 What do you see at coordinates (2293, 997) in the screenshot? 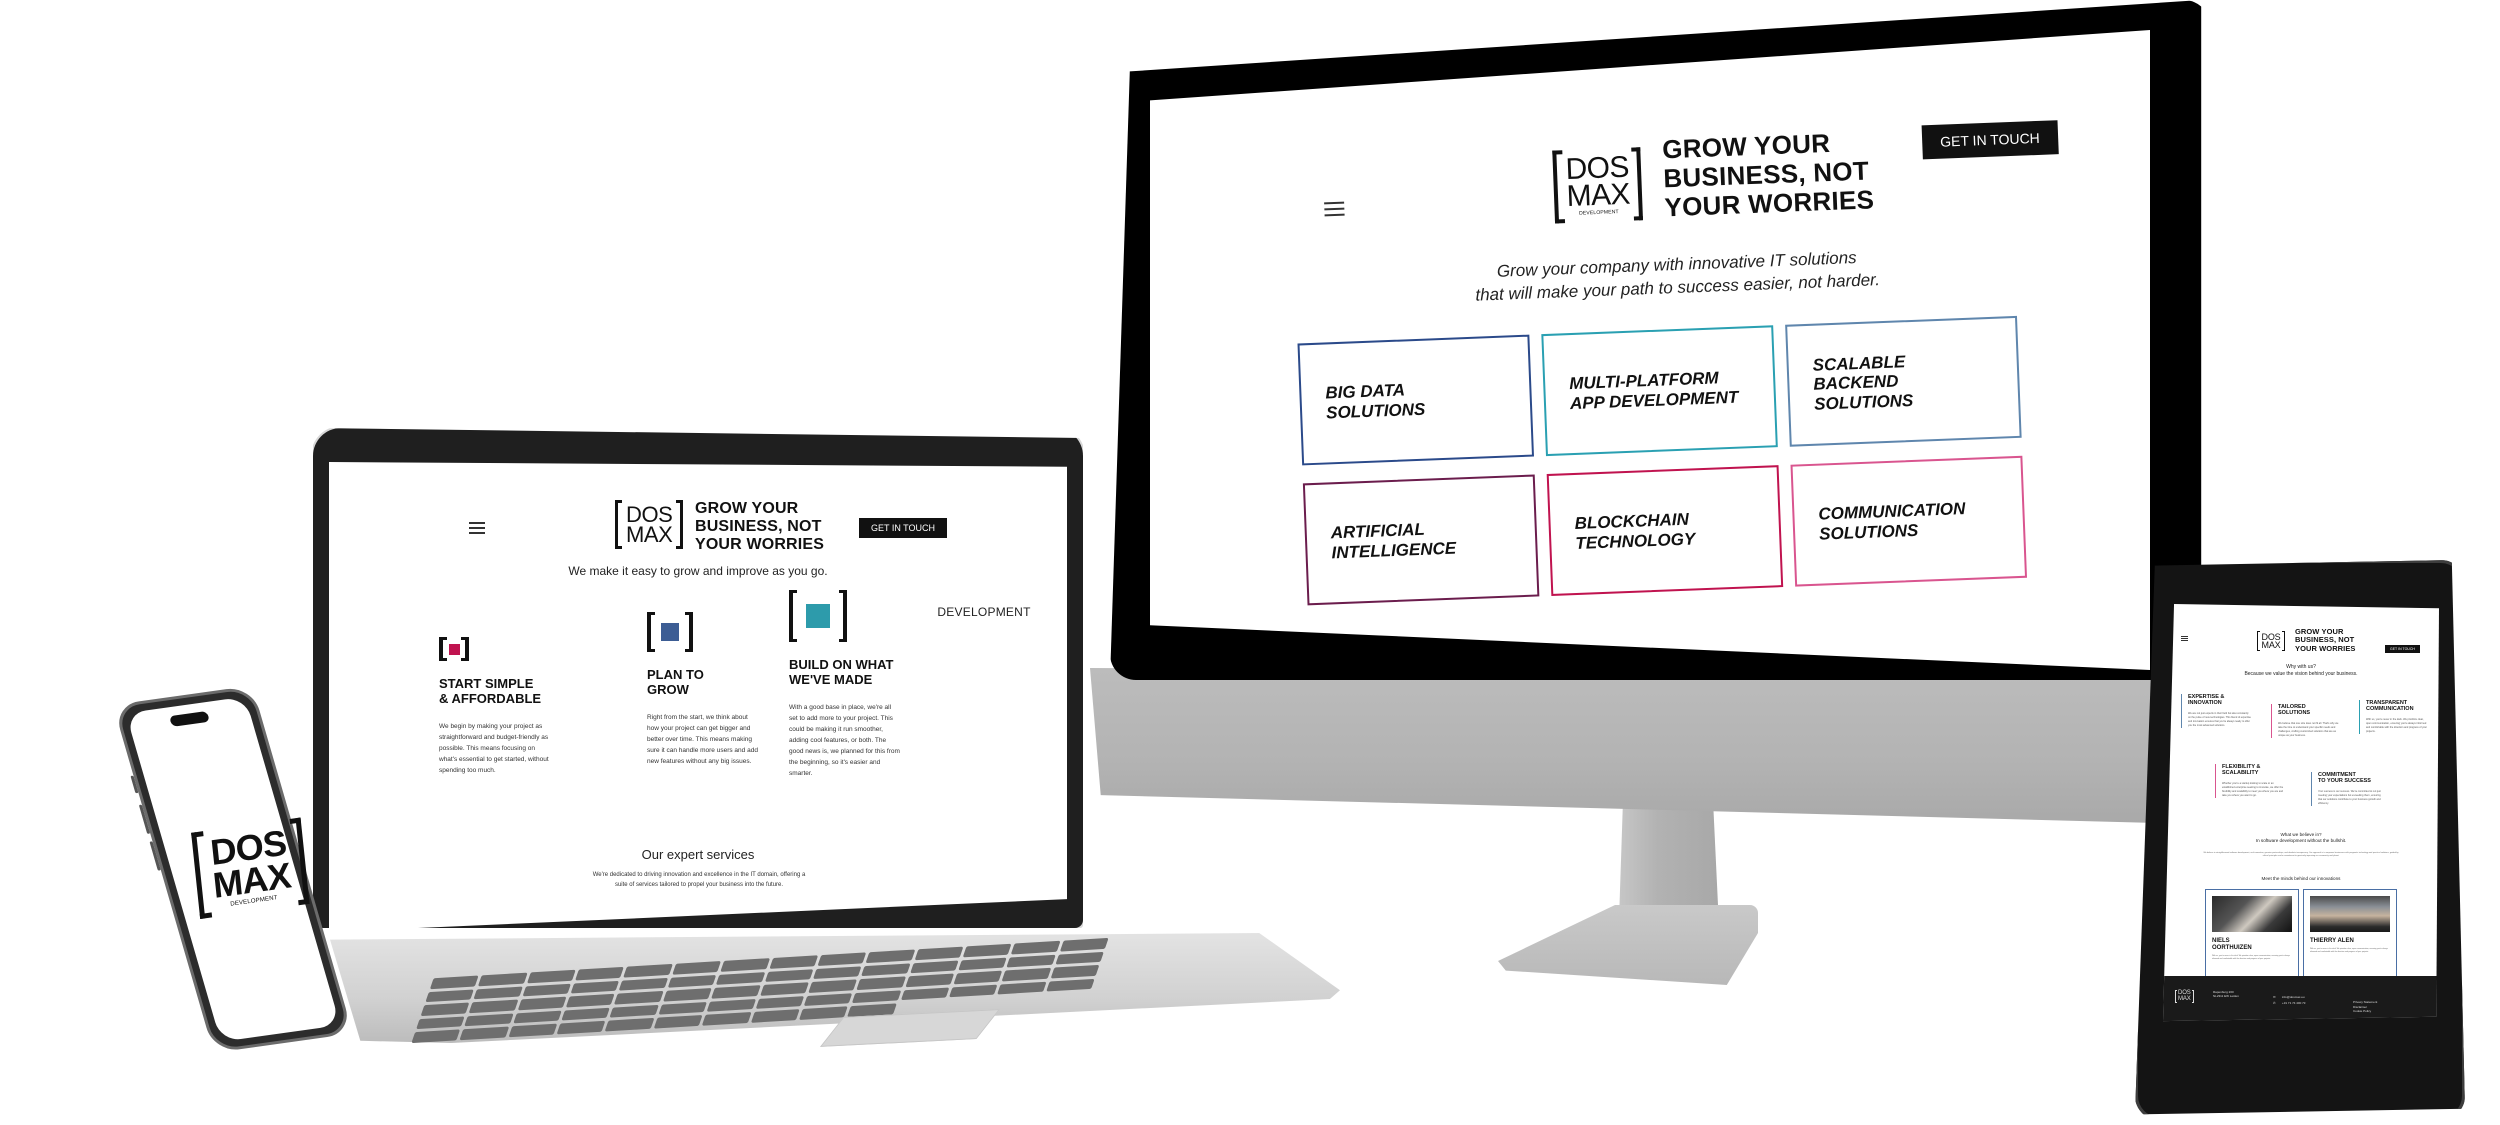
I see `footer-email-link: info@dosmax.eu` at bounding box center [2293, 997].